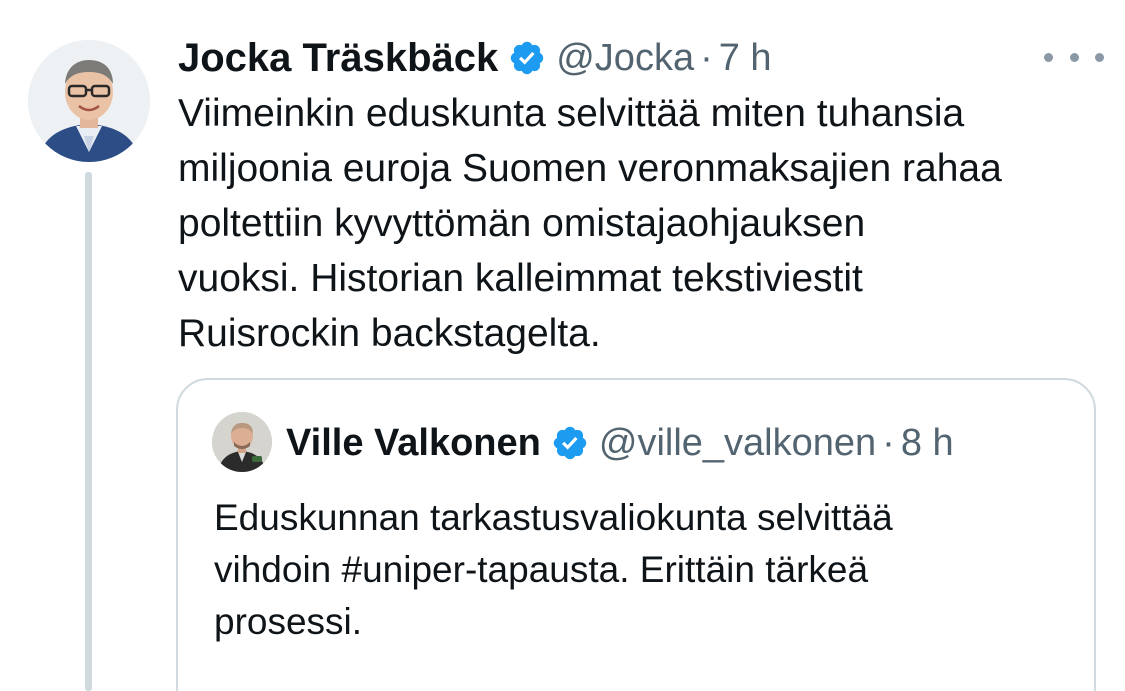 The width and height of the screenshot is (1125, 691). Describe the element at coordinates (625, 58) in the screenshot. I see `author-handle: @Jocka` at that location.